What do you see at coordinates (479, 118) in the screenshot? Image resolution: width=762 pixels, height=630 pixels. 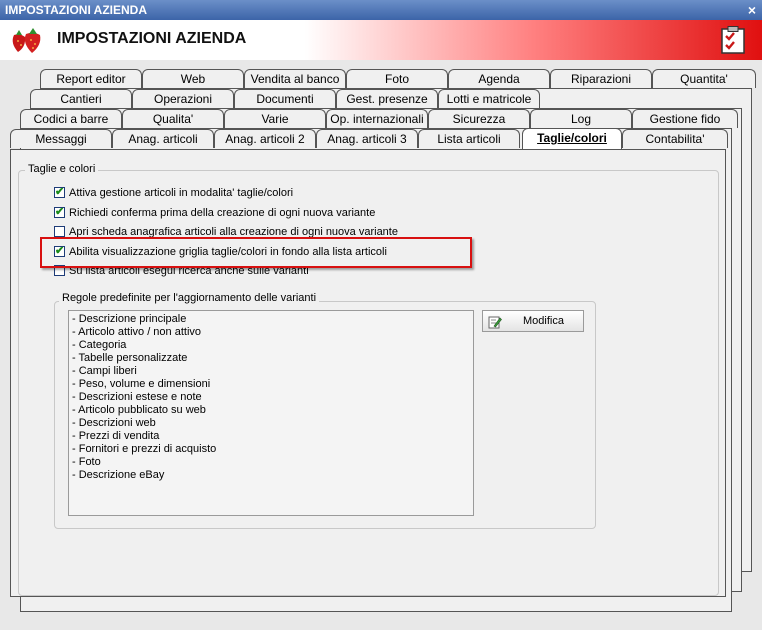 I see `tab-sicurezza: Sicurezza` at bounding box center [479, 118].